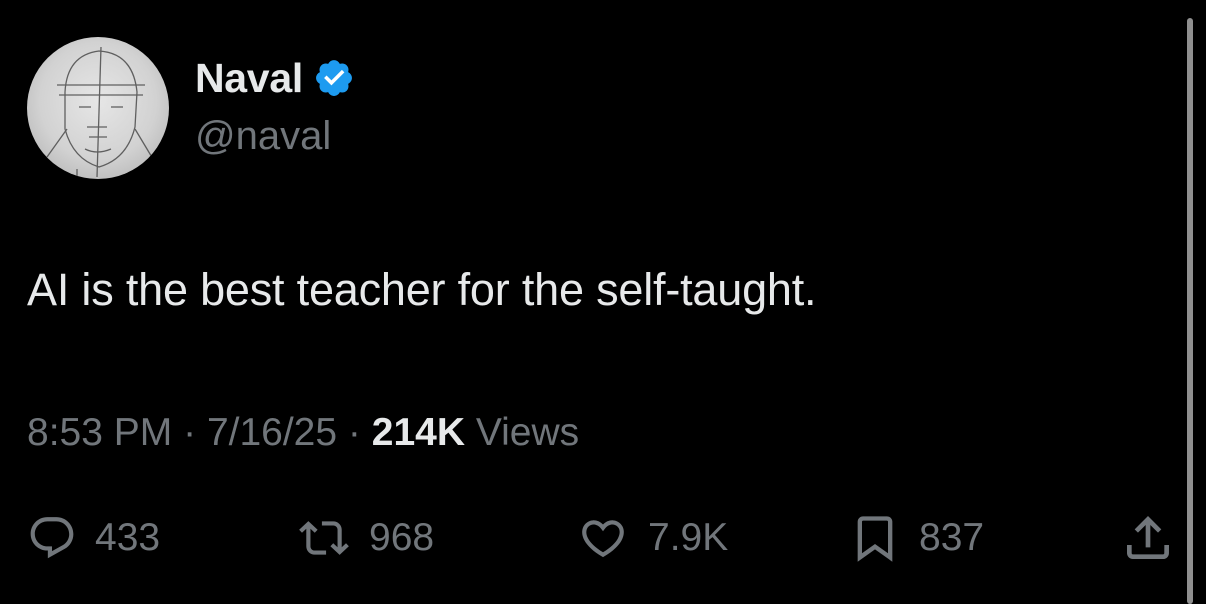 This screenshot has height=604, width=1206. I want to click on reply-count: 433, so click(128, 537).